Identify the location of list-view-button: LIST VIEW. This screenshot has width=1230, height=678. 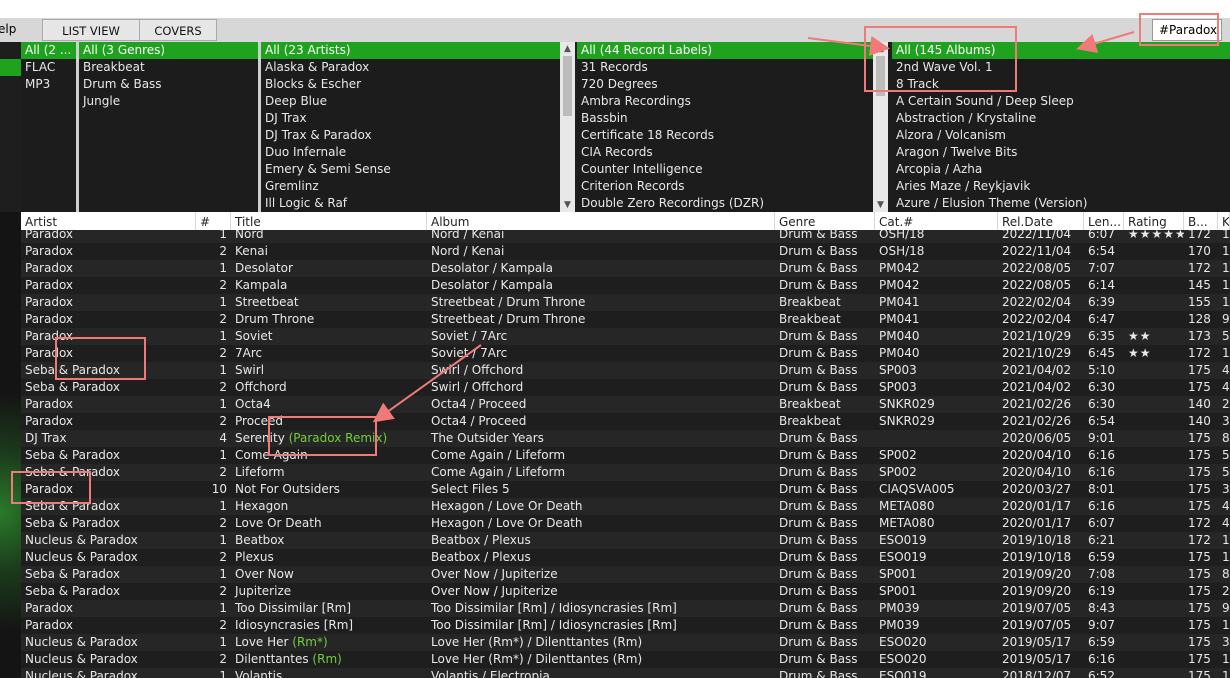
(91, 30).